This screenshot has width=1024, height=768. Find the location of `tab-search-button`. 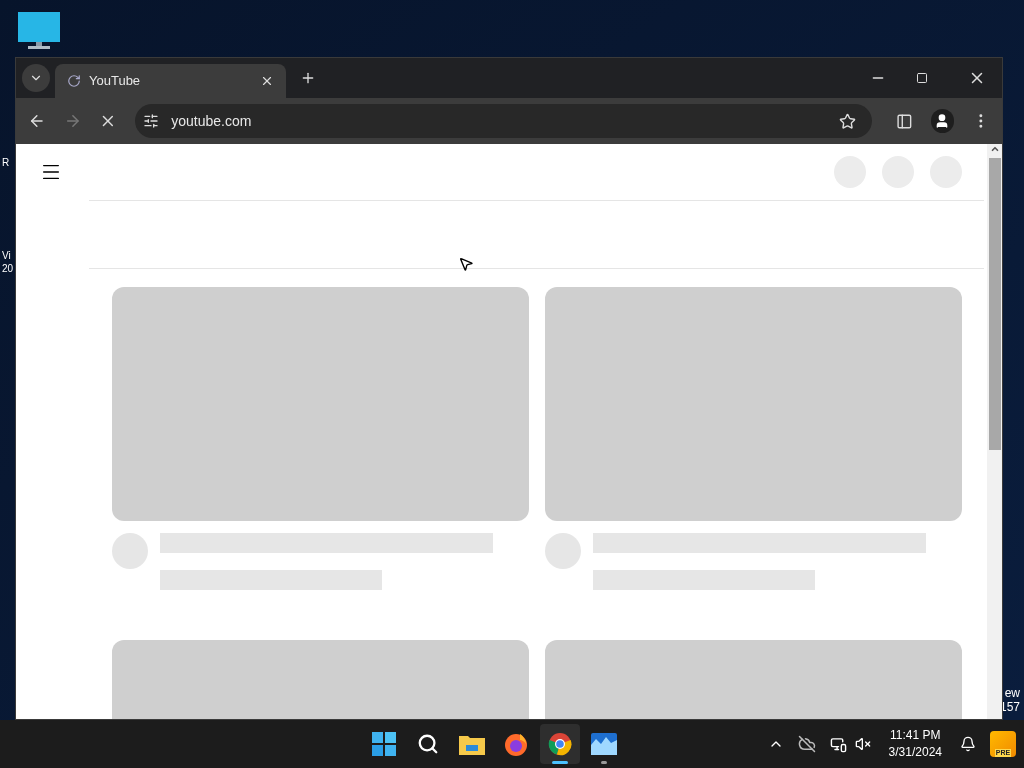

tab-search-button is located at coordinates (36, 78).